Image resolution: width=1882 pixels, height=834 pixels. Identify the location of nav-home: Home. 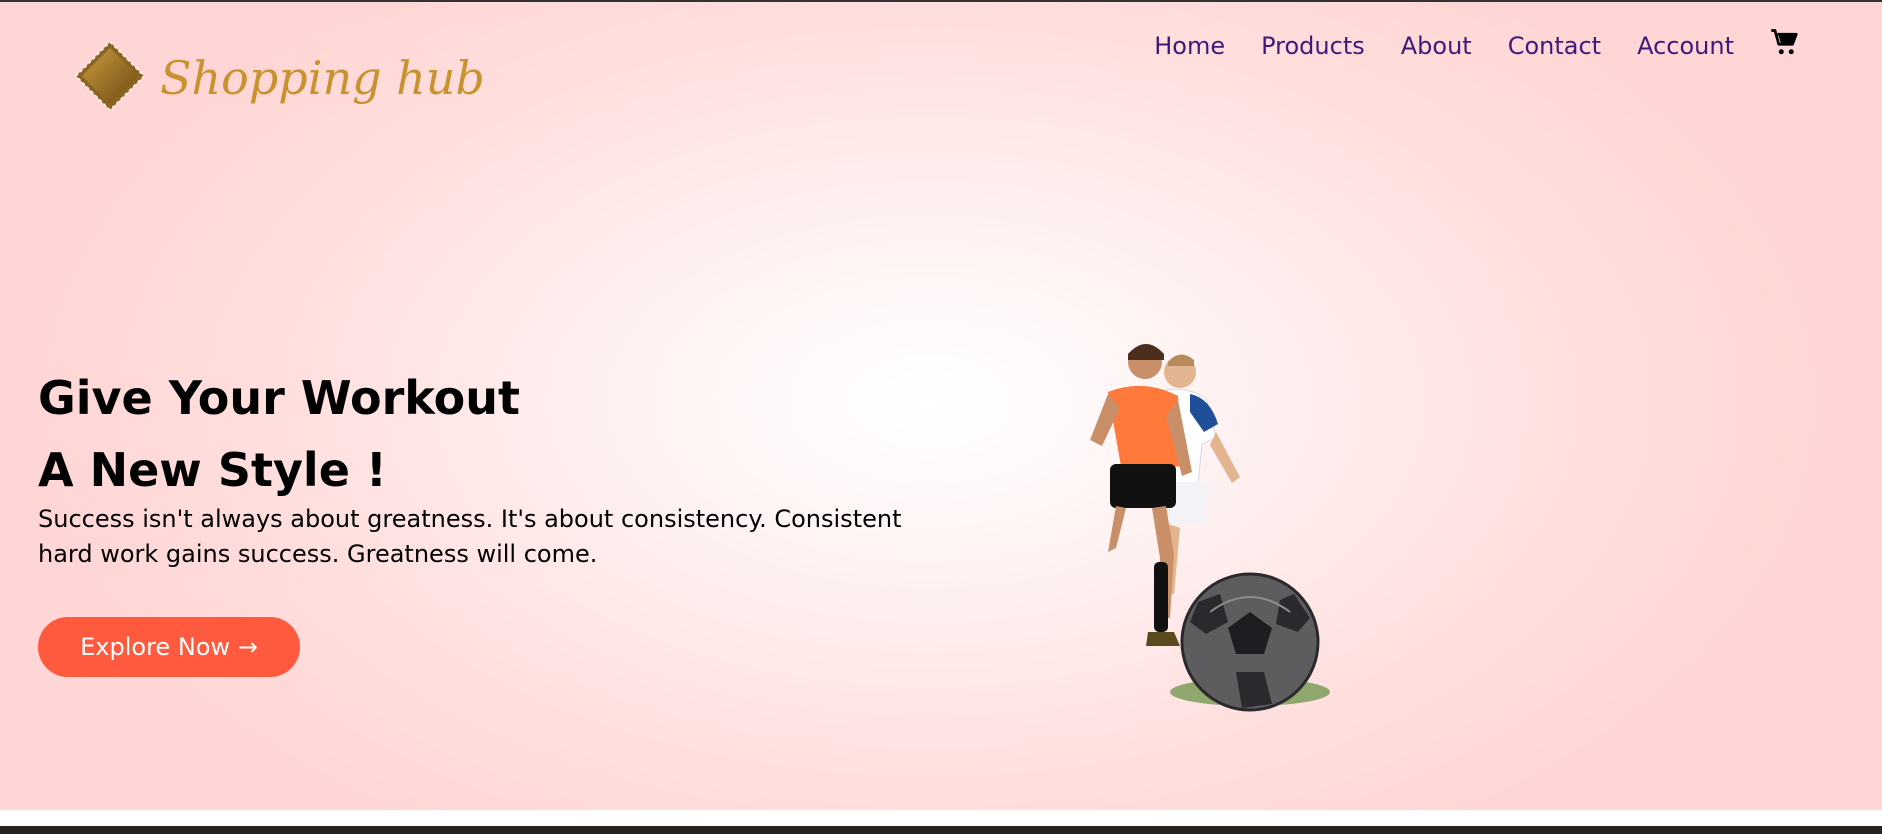
(1189, 46).